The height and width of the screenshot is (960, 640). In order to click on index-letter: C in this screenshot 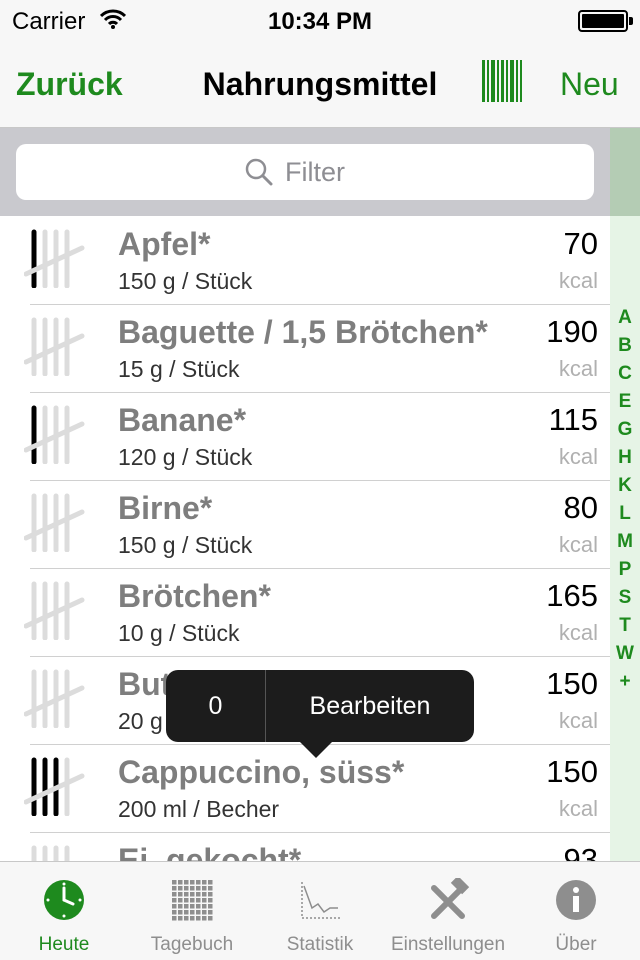, I will do `click(625, 374)`.